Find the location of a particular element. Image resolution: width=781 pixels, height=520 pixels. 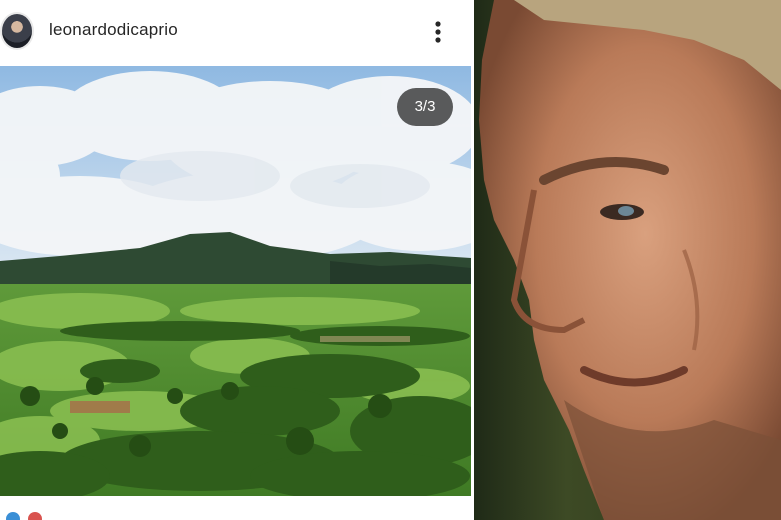

more-options-button is located at coordinates (438, 32).